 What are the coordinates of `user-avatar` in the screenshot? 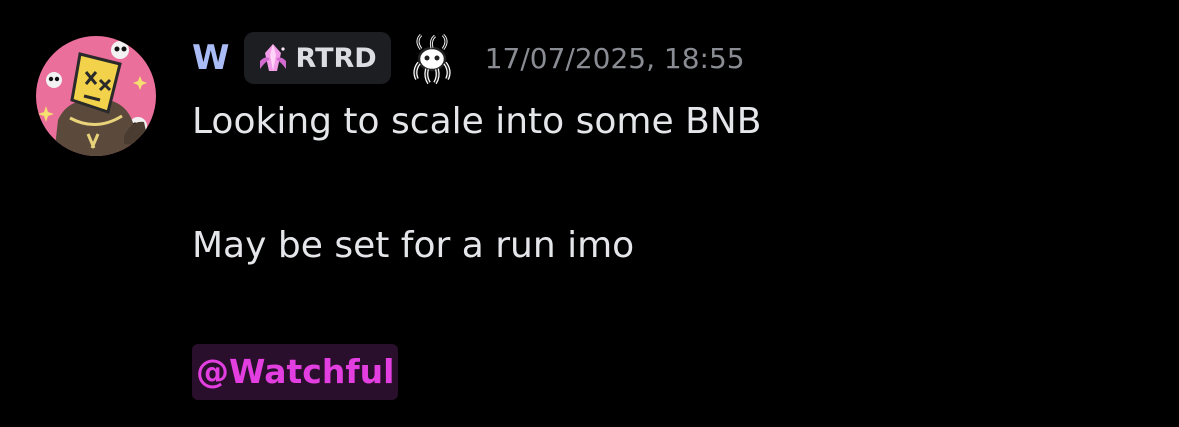 It's located at (96, 96).